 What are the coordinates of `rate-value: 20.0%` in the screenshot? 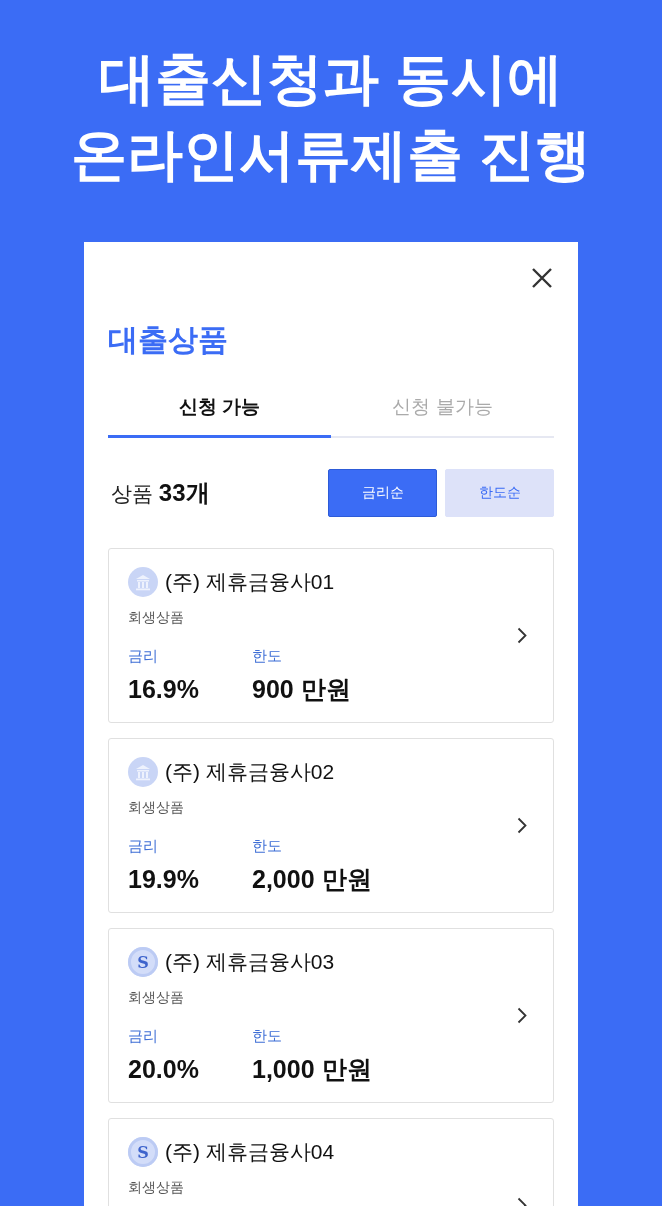 It's located at (163, 1069).